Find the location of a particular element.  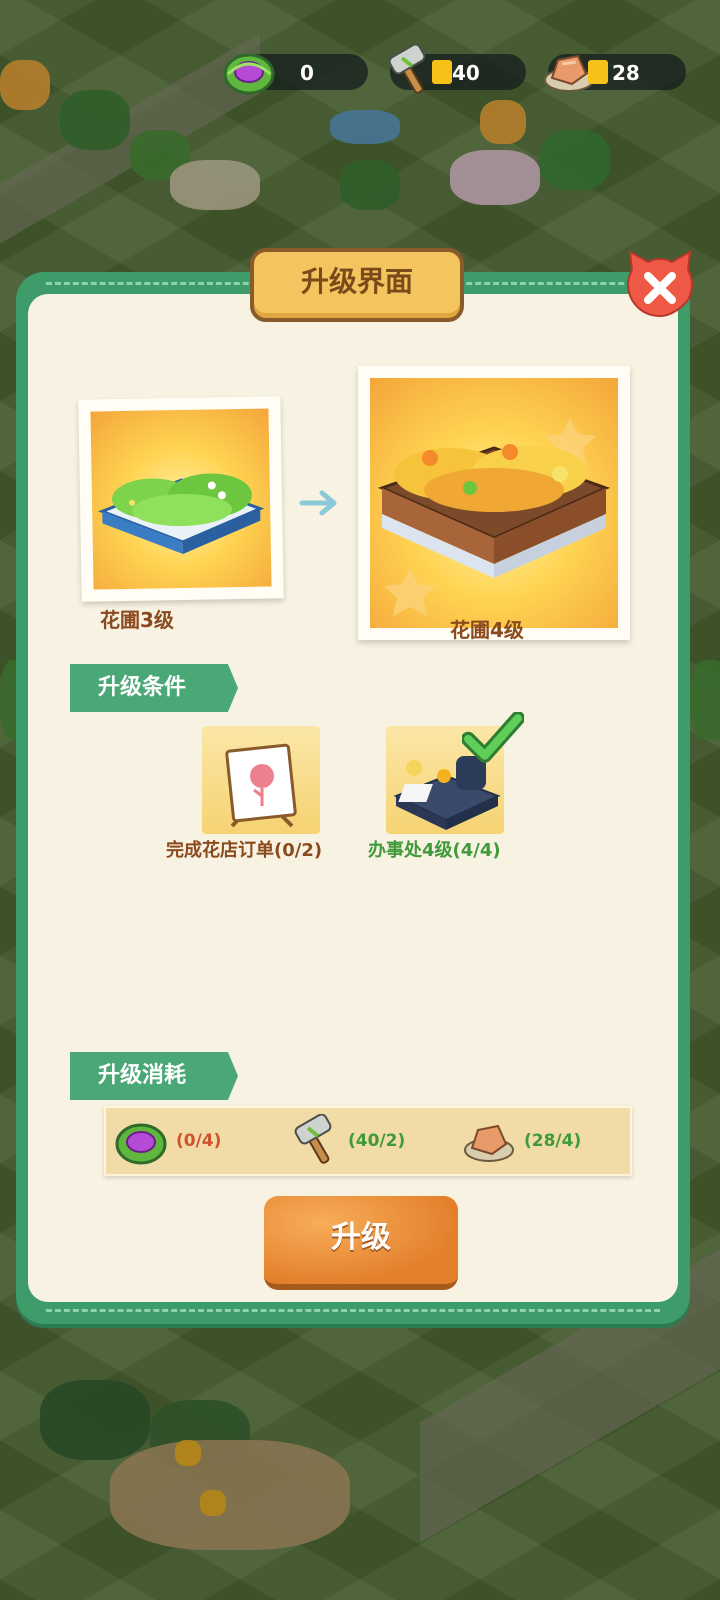

current-level-label: 花圃3级 is located at coordinates (137, 620).